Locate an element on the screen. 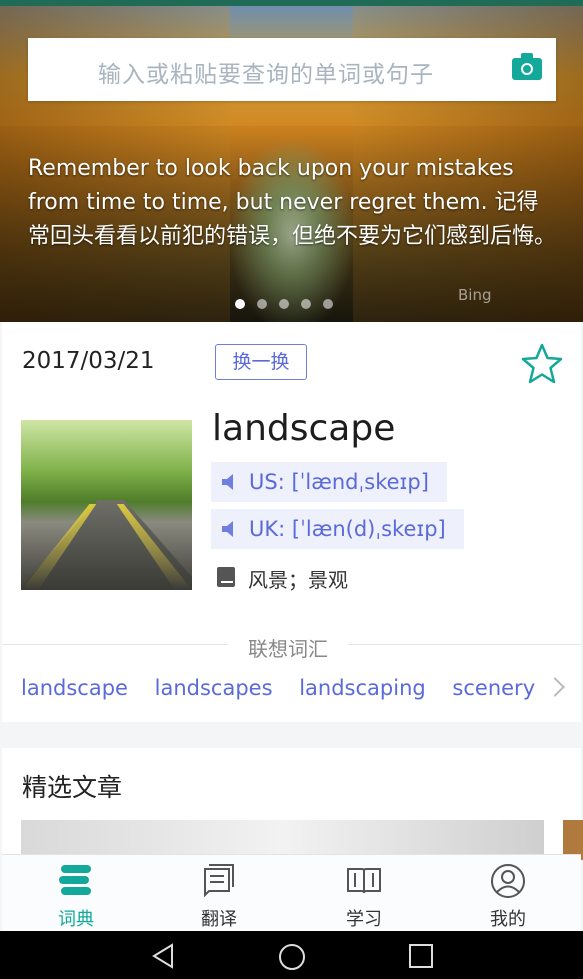  swap-word-button: 换一换 is located at coordinates (261, 362).